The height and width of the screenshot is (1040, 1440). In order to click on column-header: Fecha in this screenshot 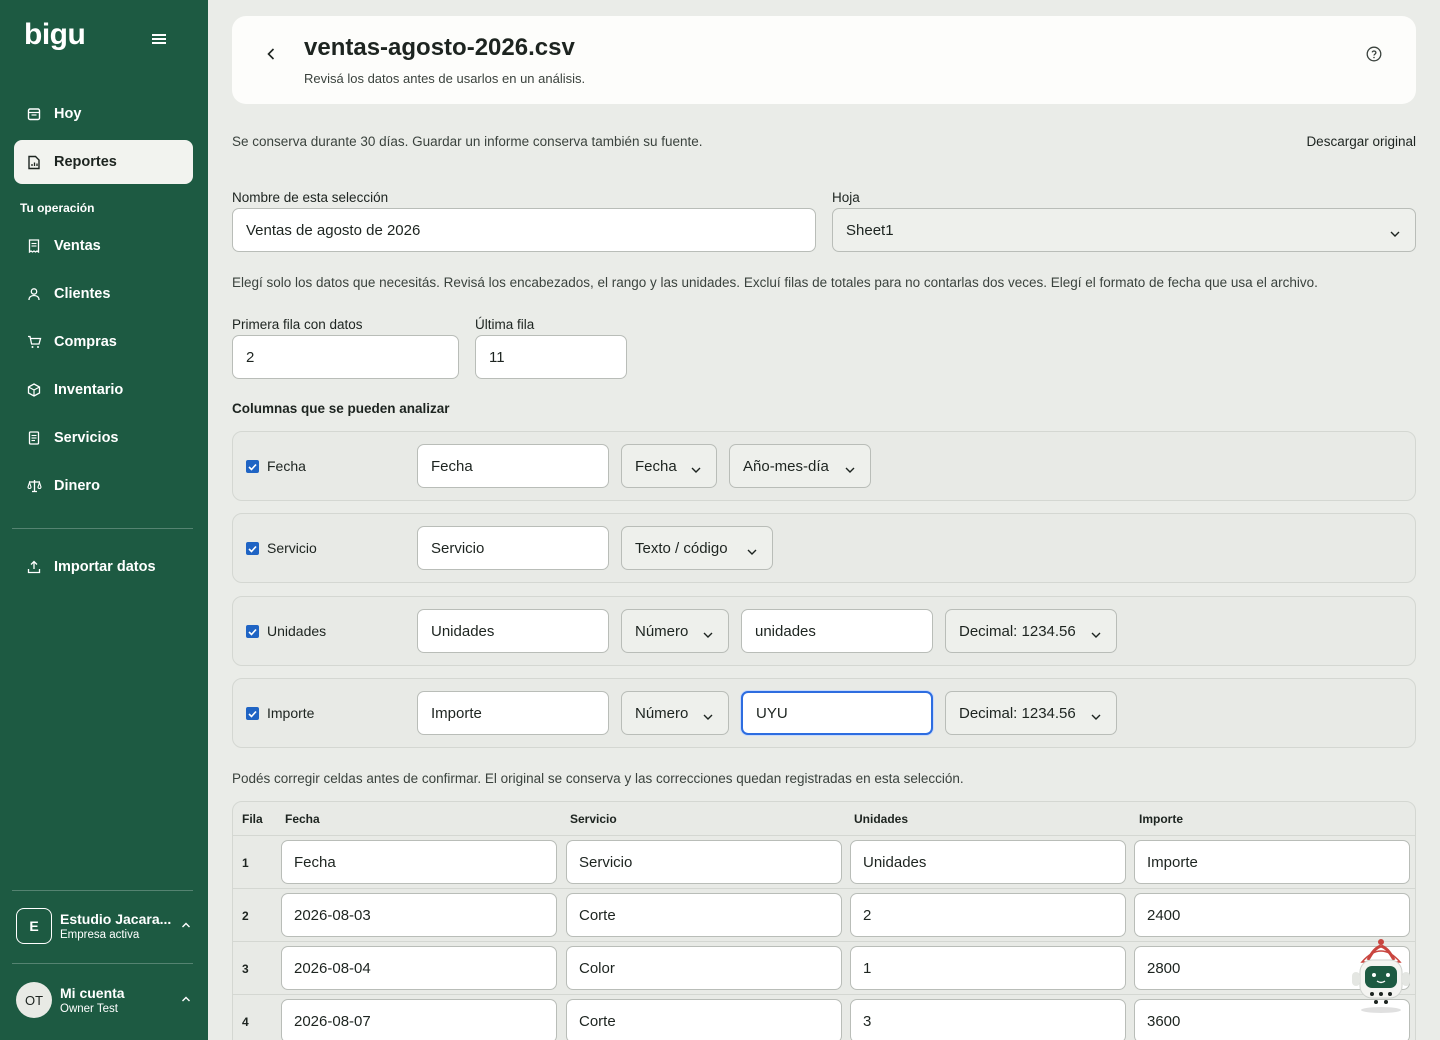, I will do `click(302, 819)`.